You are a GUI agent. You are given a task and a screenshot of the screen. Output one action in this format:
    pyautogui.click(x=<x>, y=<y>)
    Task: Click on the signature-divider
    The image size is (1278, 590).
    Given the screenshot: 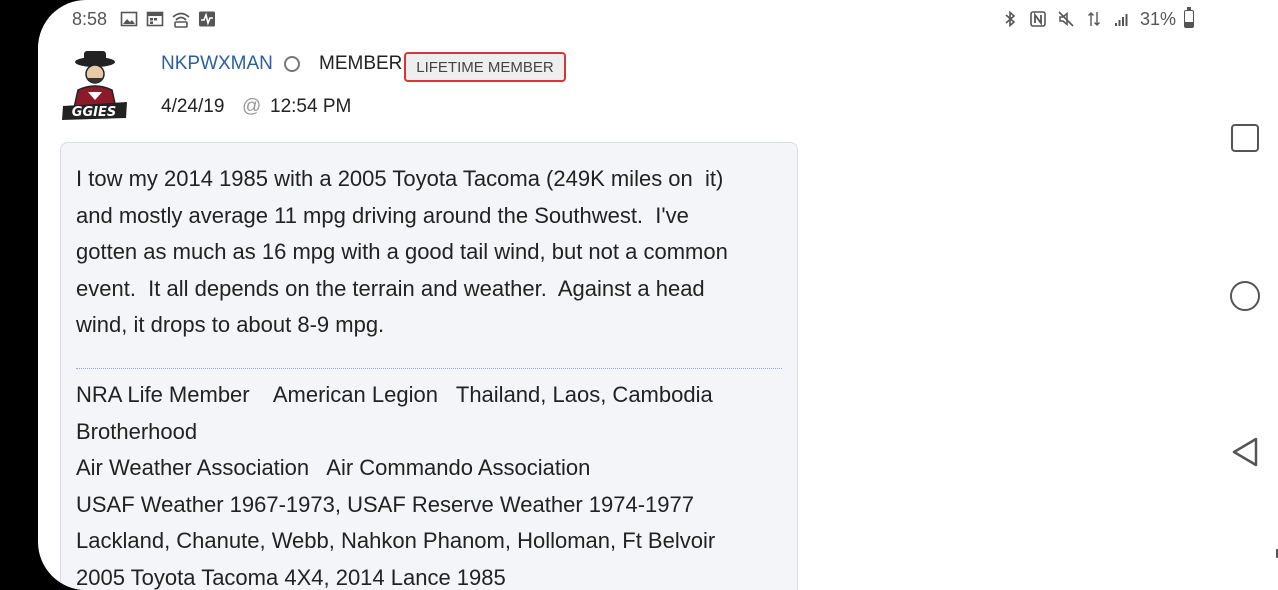 What is the action you would take?
    pyautogui.click(x=429, y=368)
    